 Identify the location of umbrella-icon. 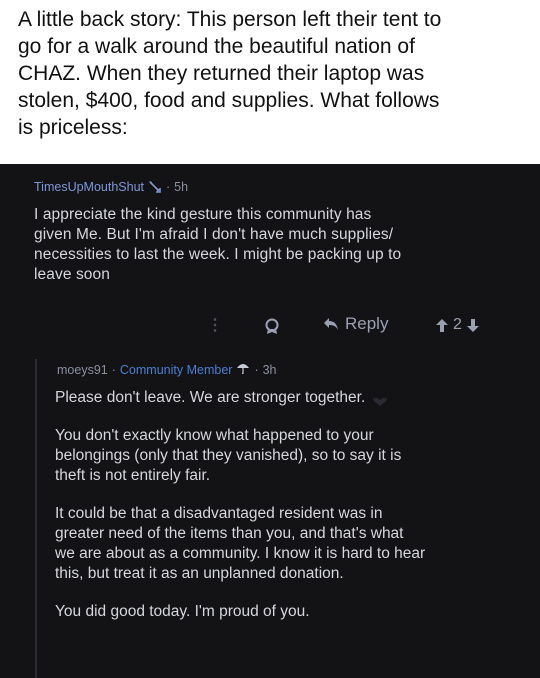
(243, 369).